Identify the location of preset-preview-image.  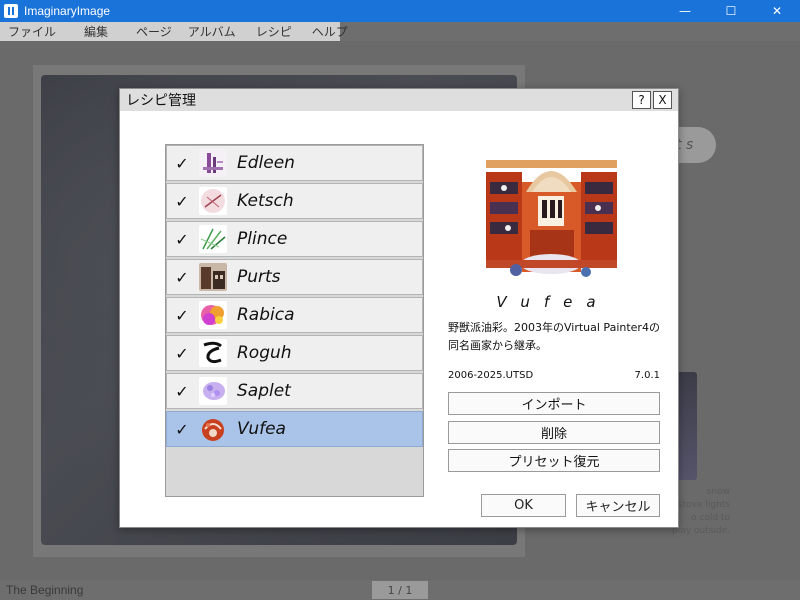
(551, 217).